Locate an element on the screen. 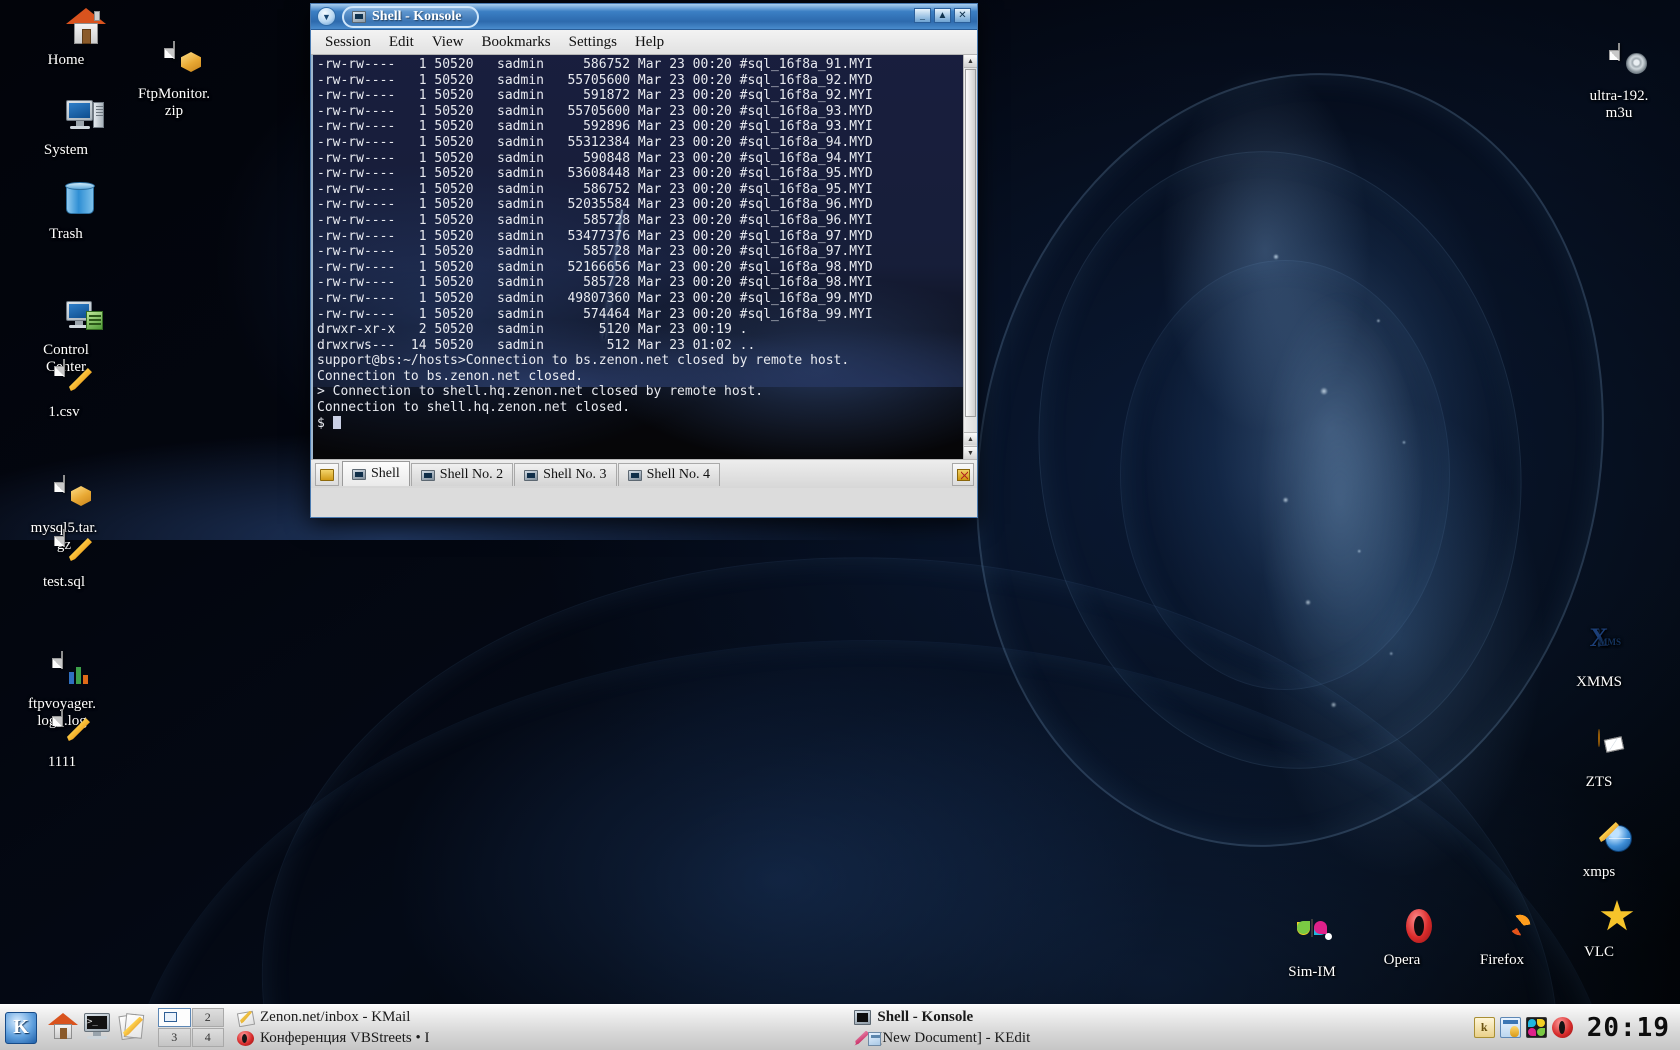  menu-view: View is located at coordinates (448, 42).